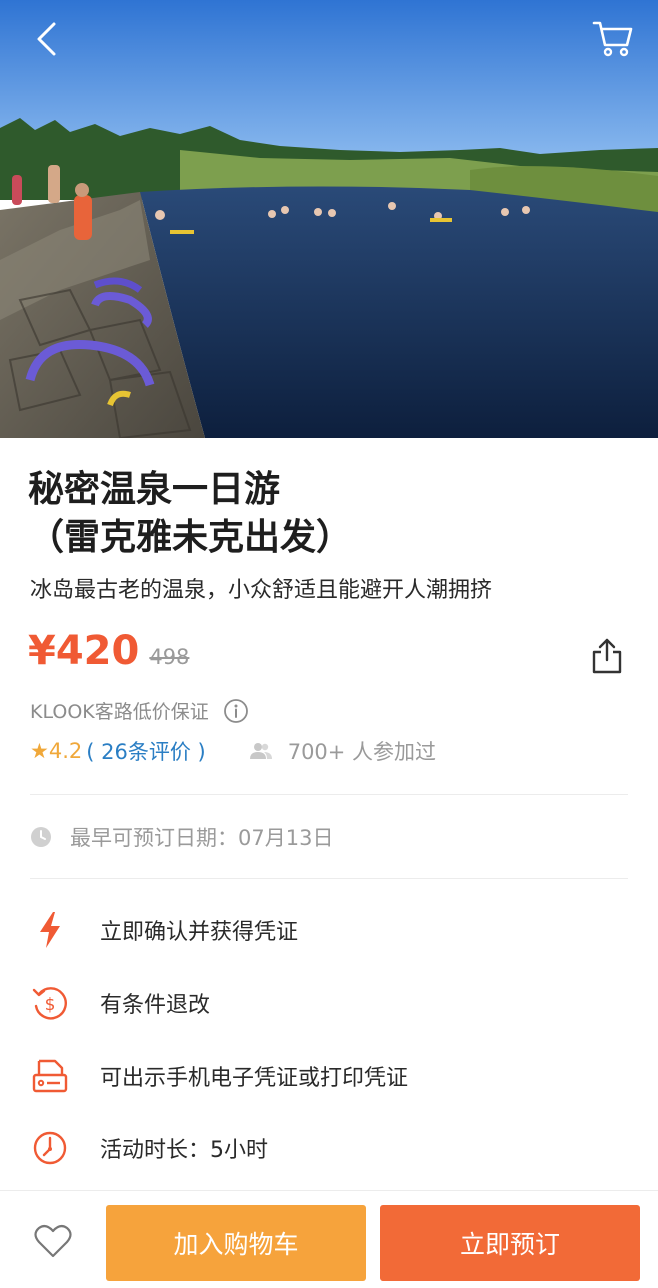 Image resolution: width=658 pixels, height=1288 pixels. I want to click on add-to-cart-button: 加入购物车, so click(236, 1243).